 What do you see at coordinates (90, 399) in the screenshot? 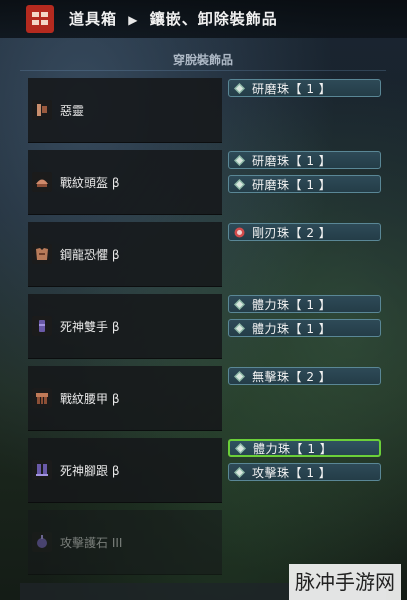
I see `equipment-name: 戰紋腰甲 β` at bounding box center [90, 399].